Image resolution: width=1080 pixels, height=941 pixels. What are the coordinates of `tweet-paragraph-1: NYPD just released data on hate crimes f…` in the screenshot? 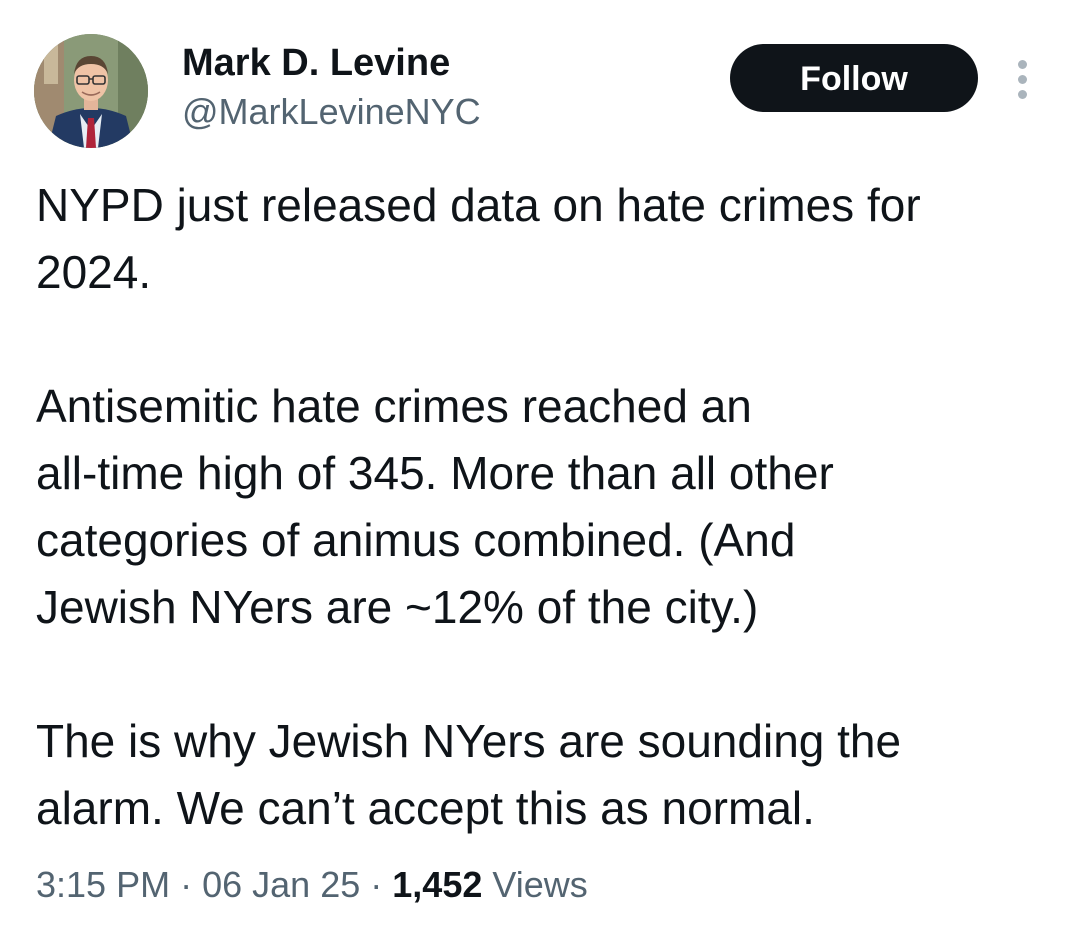 It's located at (546, 239).